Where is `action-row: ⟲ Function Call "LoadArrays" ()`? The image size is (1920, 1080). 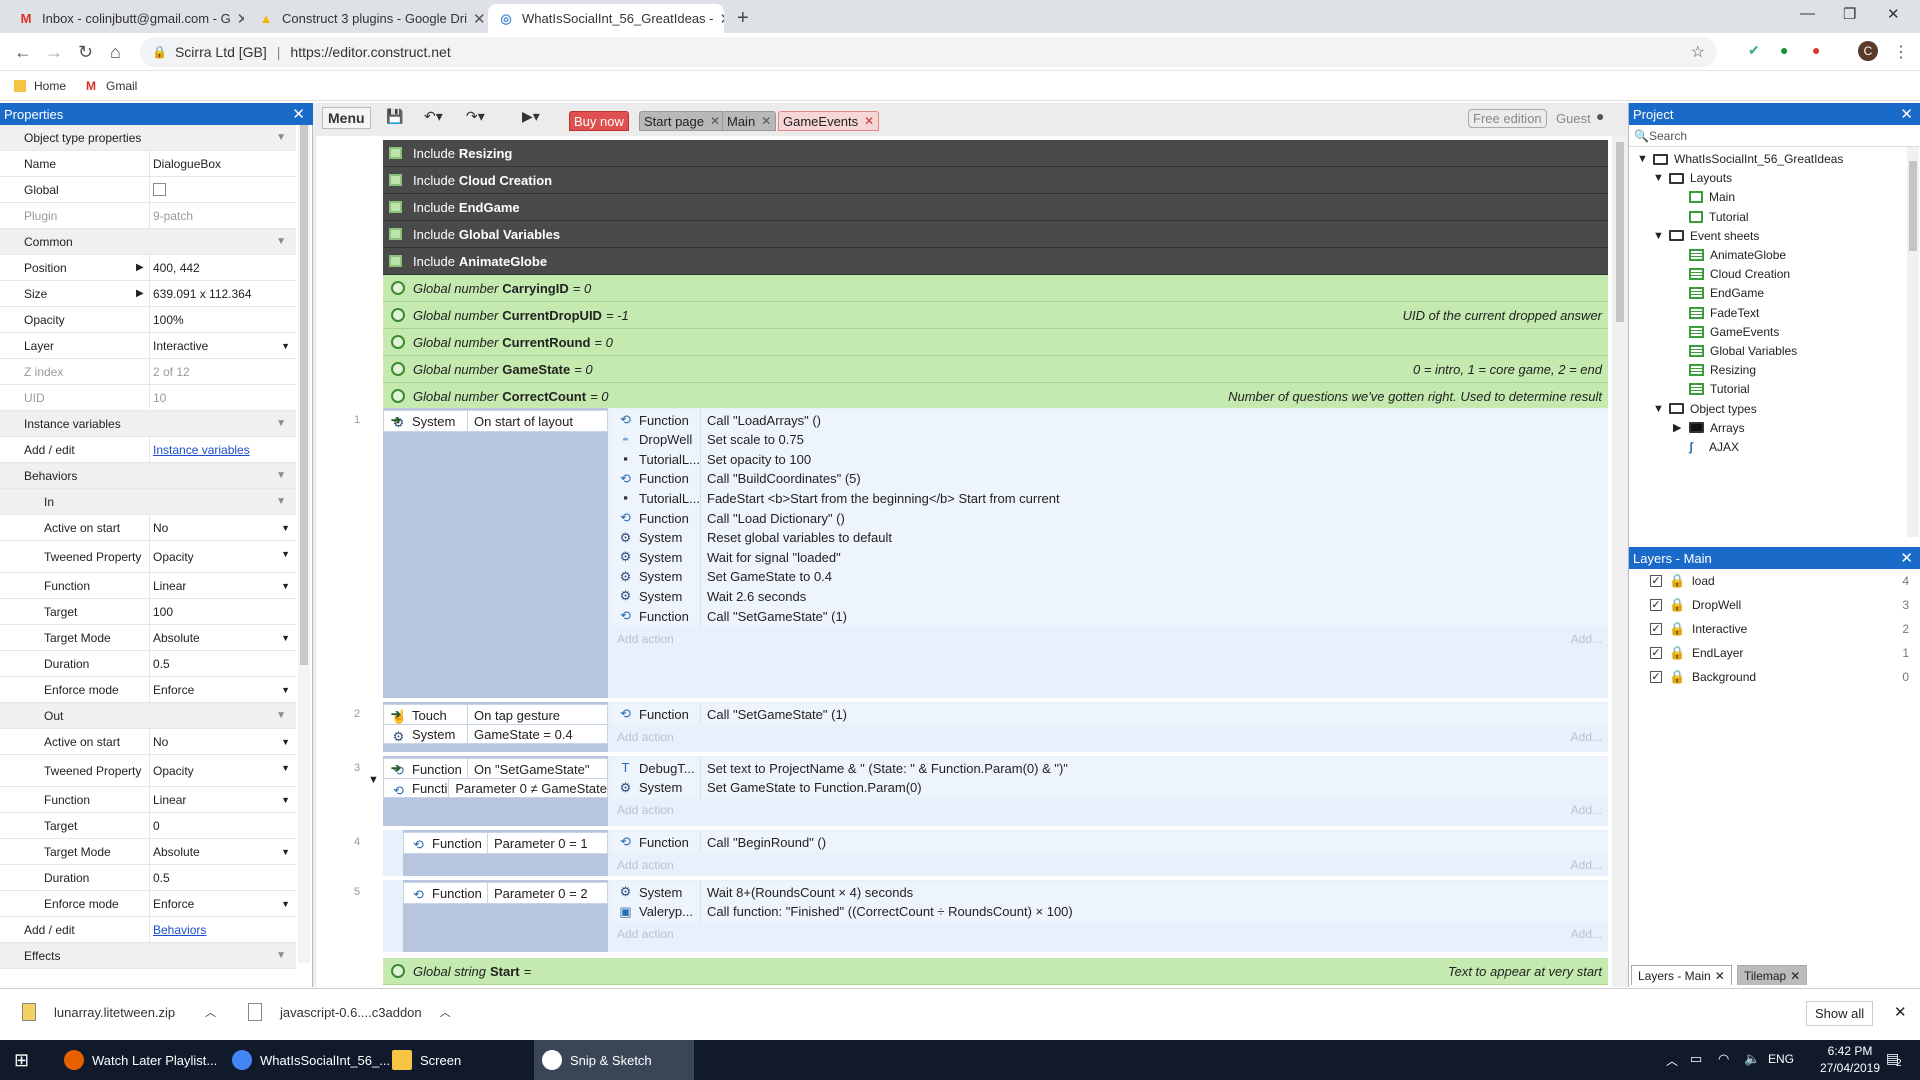 action-row: ⟲ Function Call "LoadArrays" () is located at coordinates (1109, 420).